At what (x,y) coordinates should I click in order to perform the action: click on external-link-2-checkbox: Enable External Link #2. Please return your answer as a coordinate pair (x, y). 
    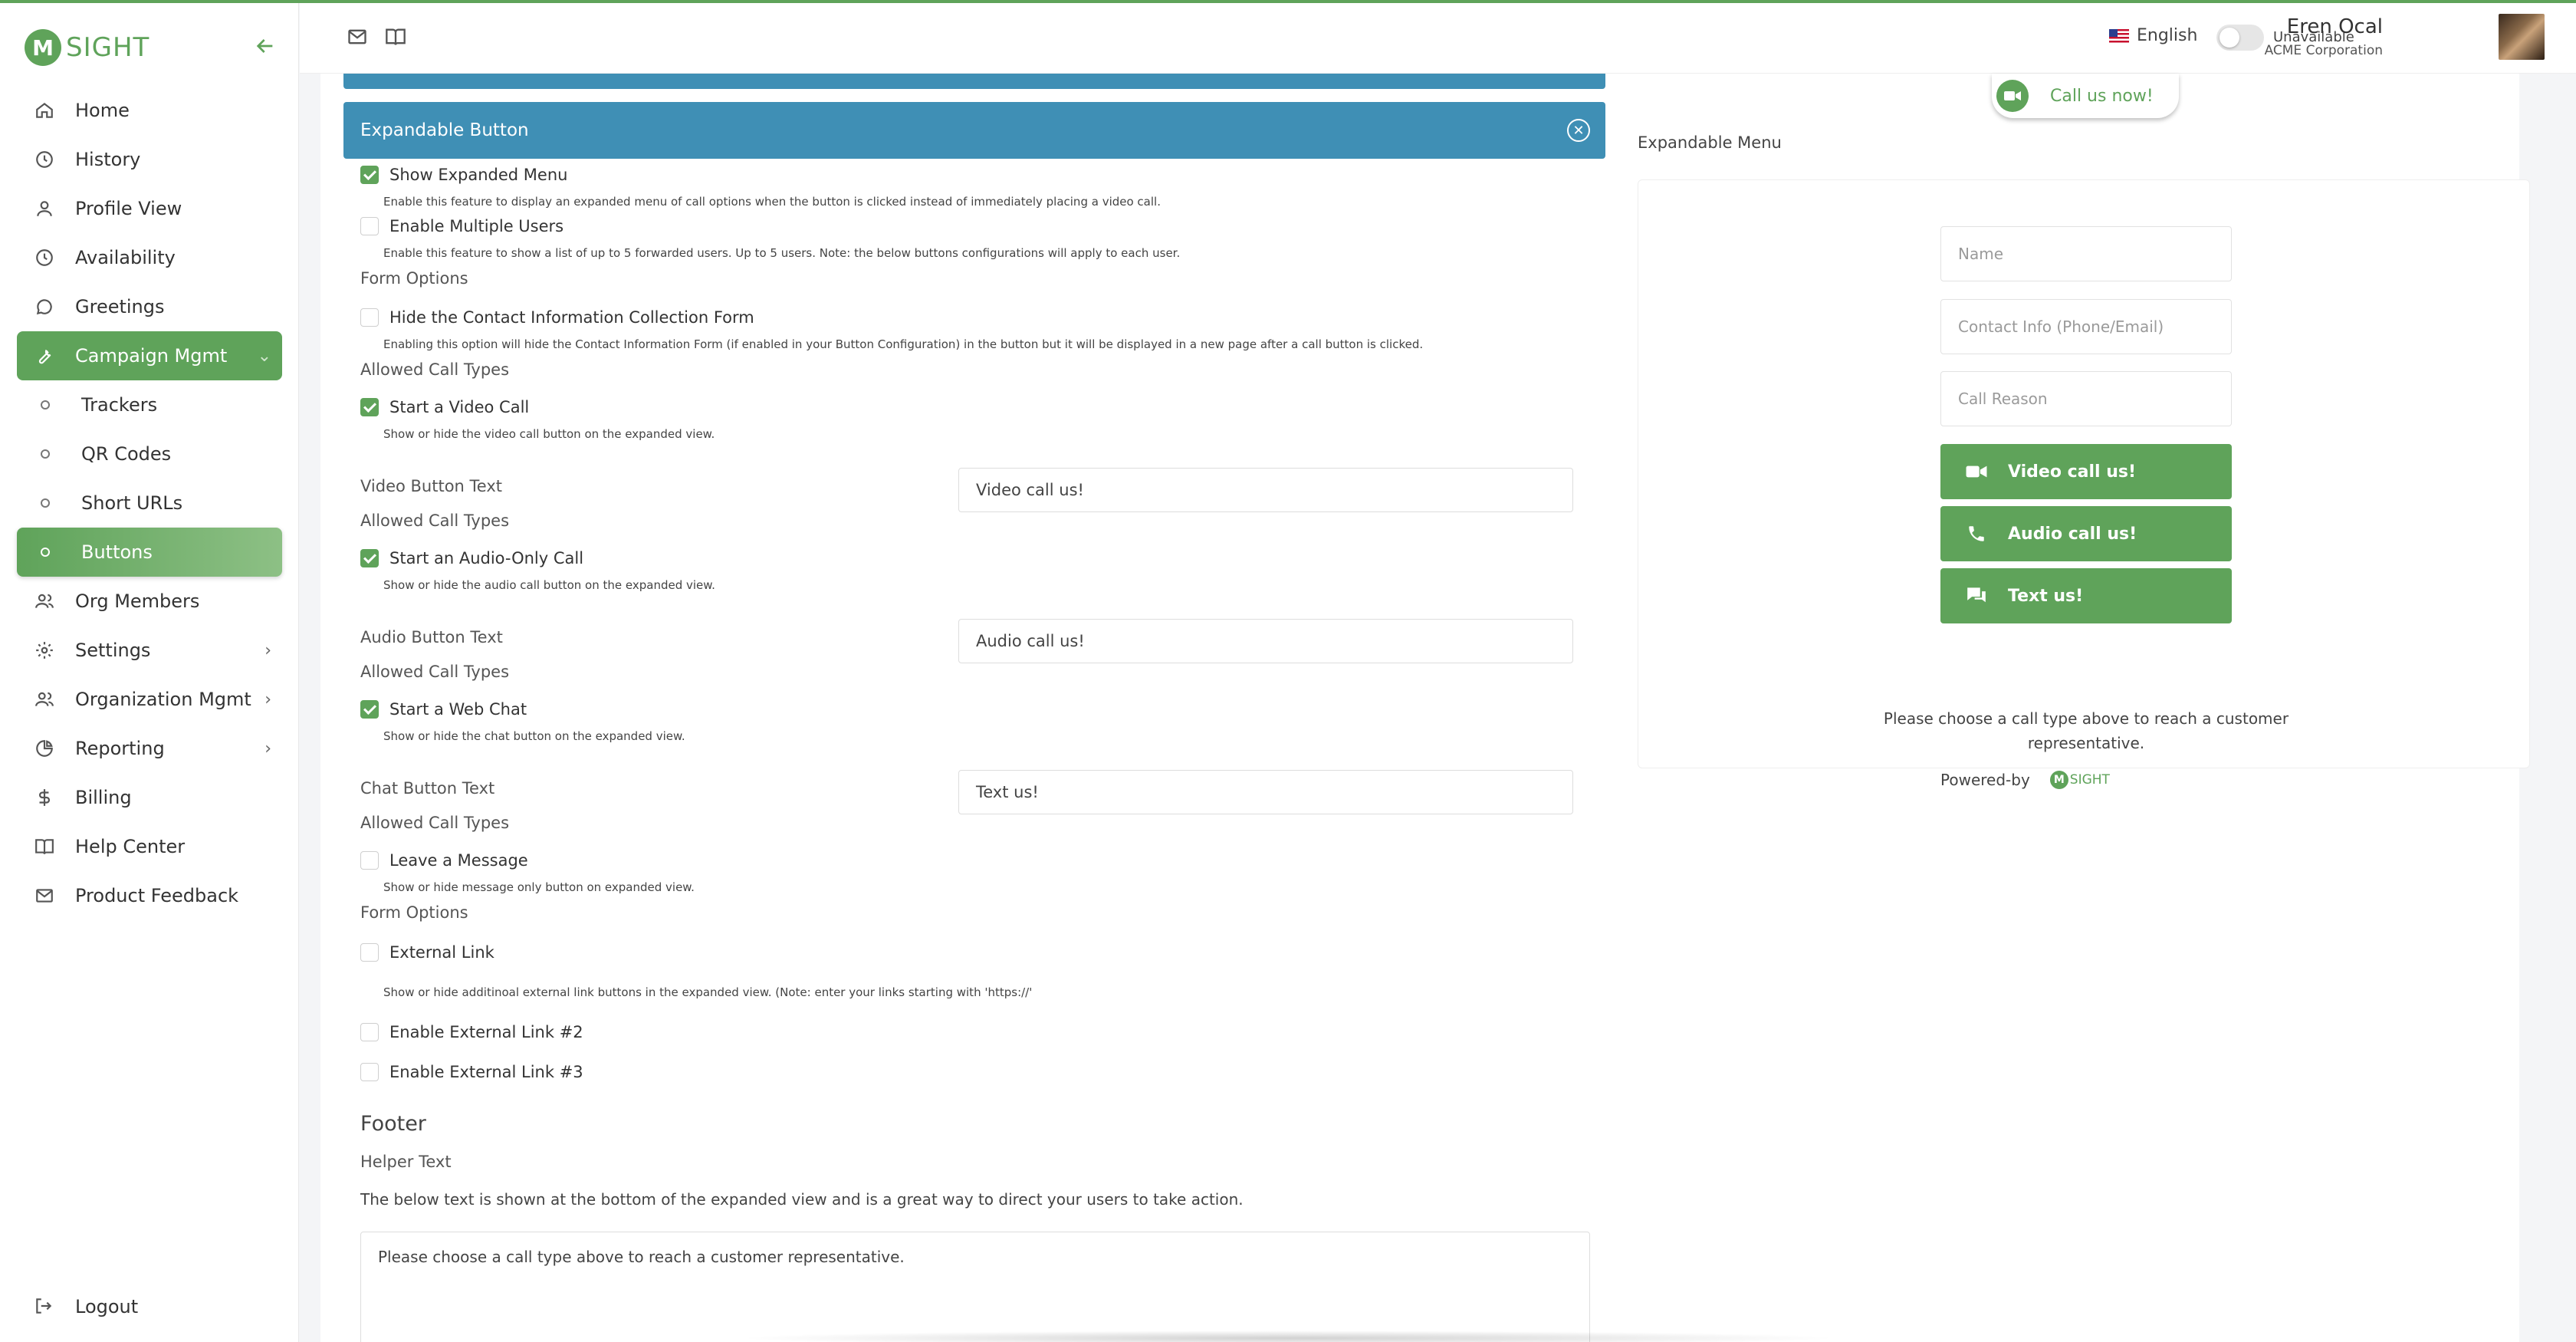
    Looking at the image, I should click on (472, 1032).